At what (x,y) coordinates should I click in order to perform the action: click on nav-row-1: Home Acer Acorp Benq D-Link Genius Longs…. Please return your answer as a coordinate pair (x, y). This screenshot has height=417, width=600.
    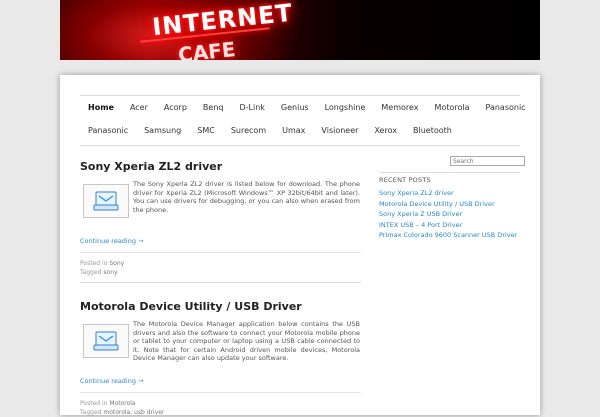
    Looking at the image, I should click on (307, 107).